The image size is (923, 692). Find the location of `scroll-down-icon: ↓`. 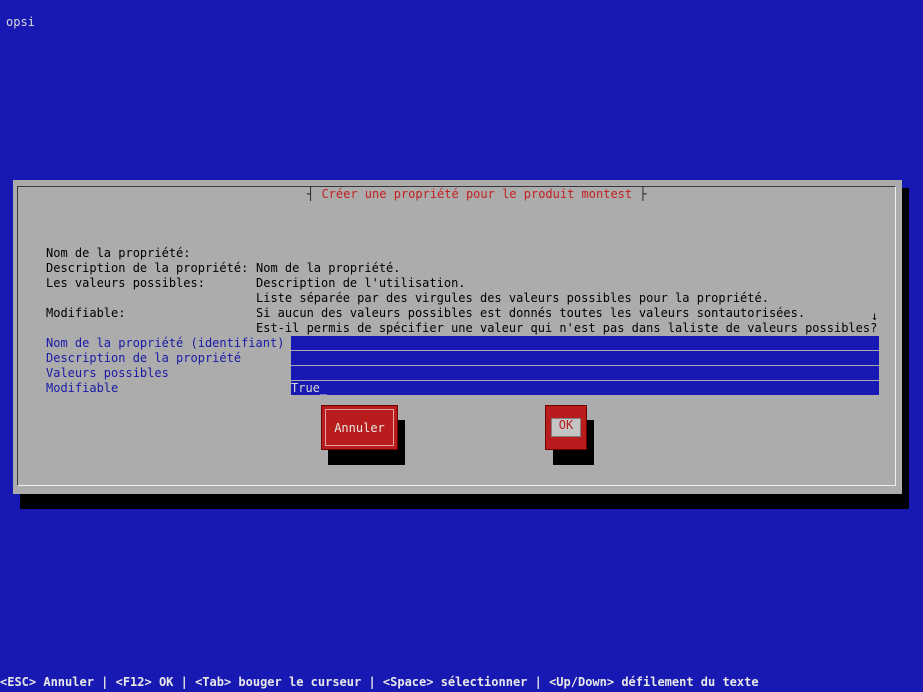

scroll-down-icon: ↓ is located at coordinates (874, 316).